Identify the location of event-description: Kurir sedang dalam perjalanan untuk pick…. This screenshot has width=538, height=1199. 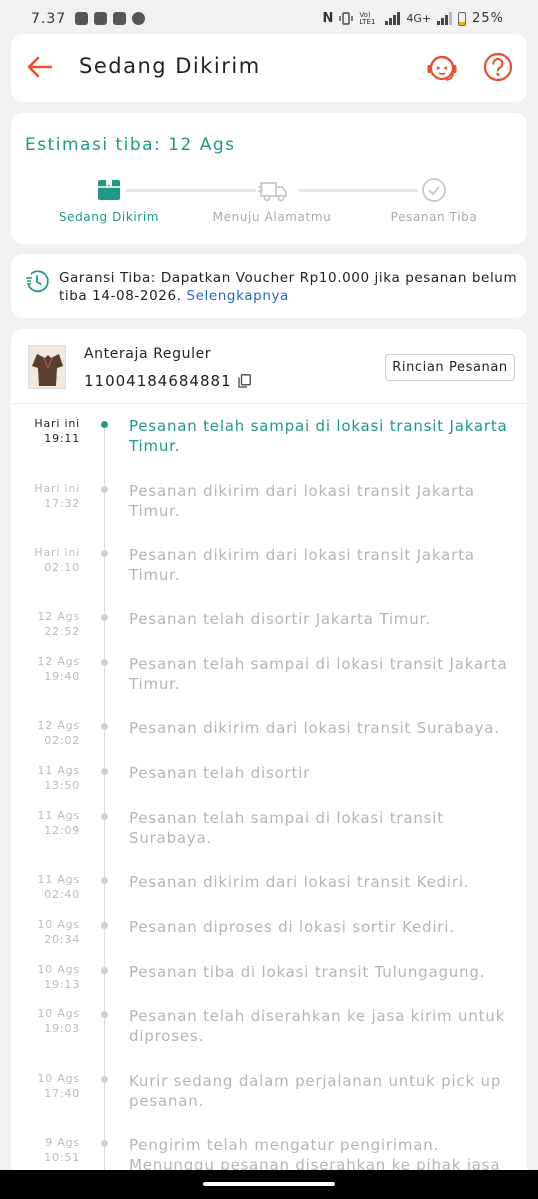
(315, 1091).